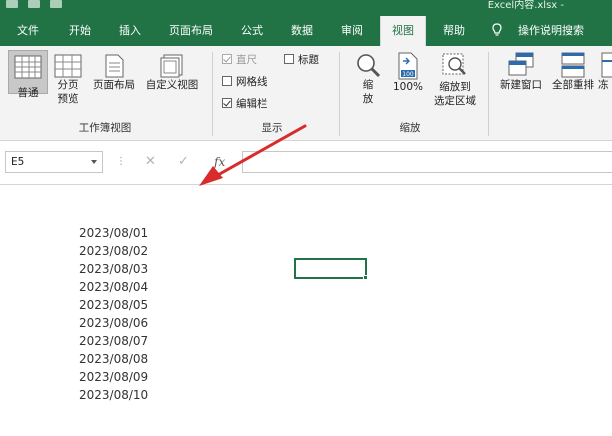 The height and width of the screenshot is (436, 612). I want to click on active-cell-selection, so click(330, 268).